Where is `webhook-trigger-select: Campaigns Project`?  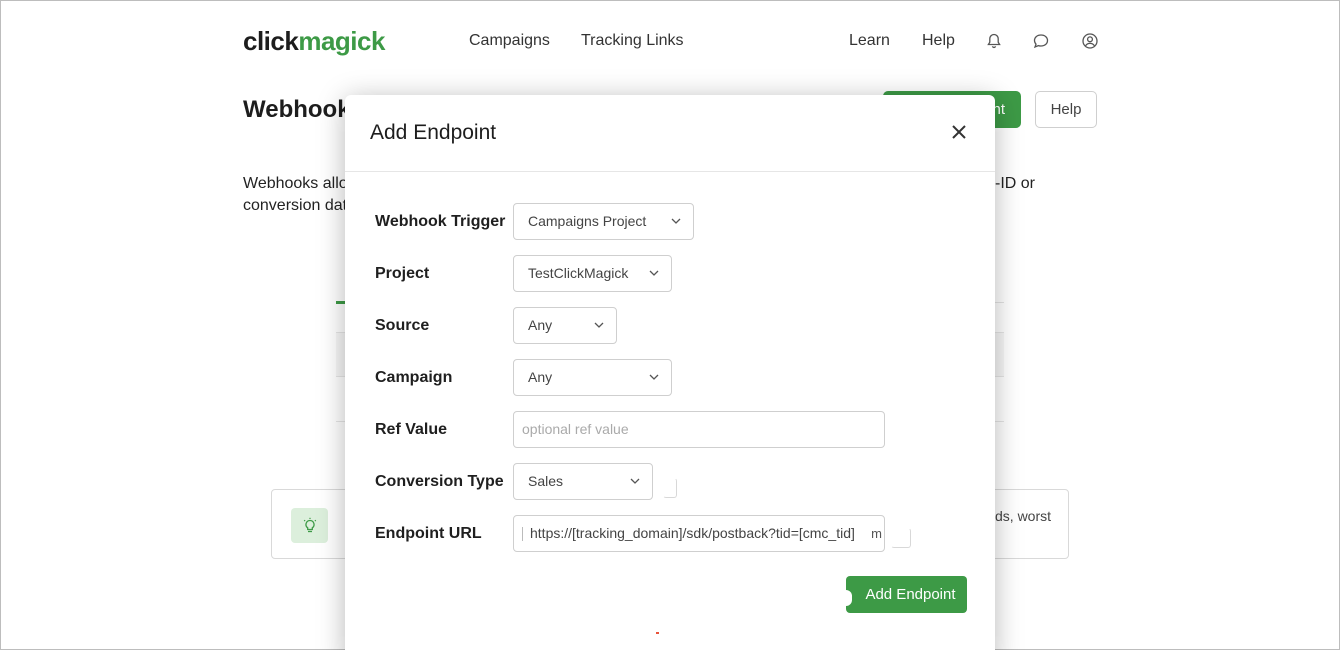
webhook-trigger-select: Campaigns Project is located at coordinates (603, 221).